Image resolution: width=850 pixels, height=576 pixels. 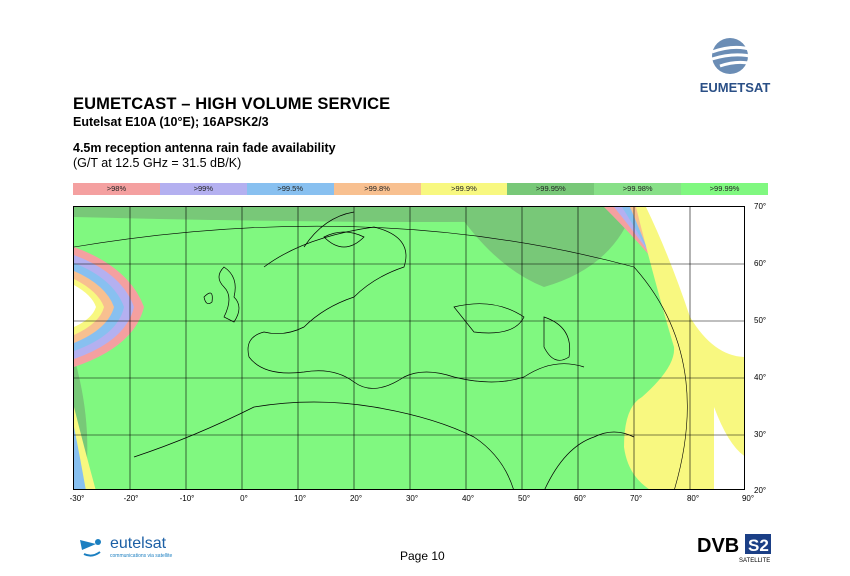 I want to click on eutelsat-logo: eutelsat communications via satellite, so click(x=133, y=548).